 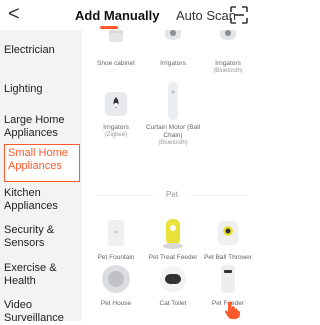 What do you see at coordinates (41, 237) in the screenshot?
I see `sidebar-item-security-sensors: Security & Sensors` at bounding box center [41, 237].